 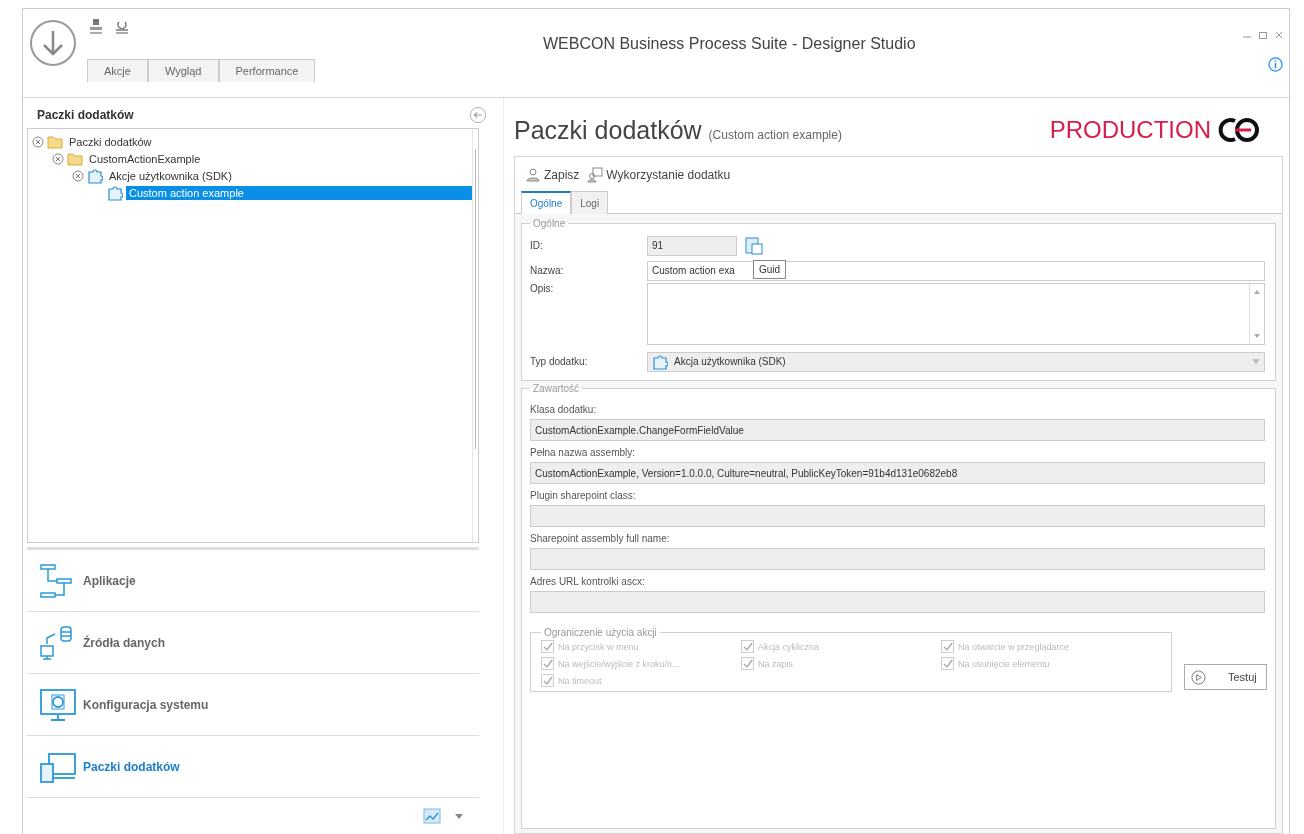 What do you see at coordinates (145, 158) in the screenshot?
I see `tree-item: CustomActionExample` at bounding box center [145, 158].